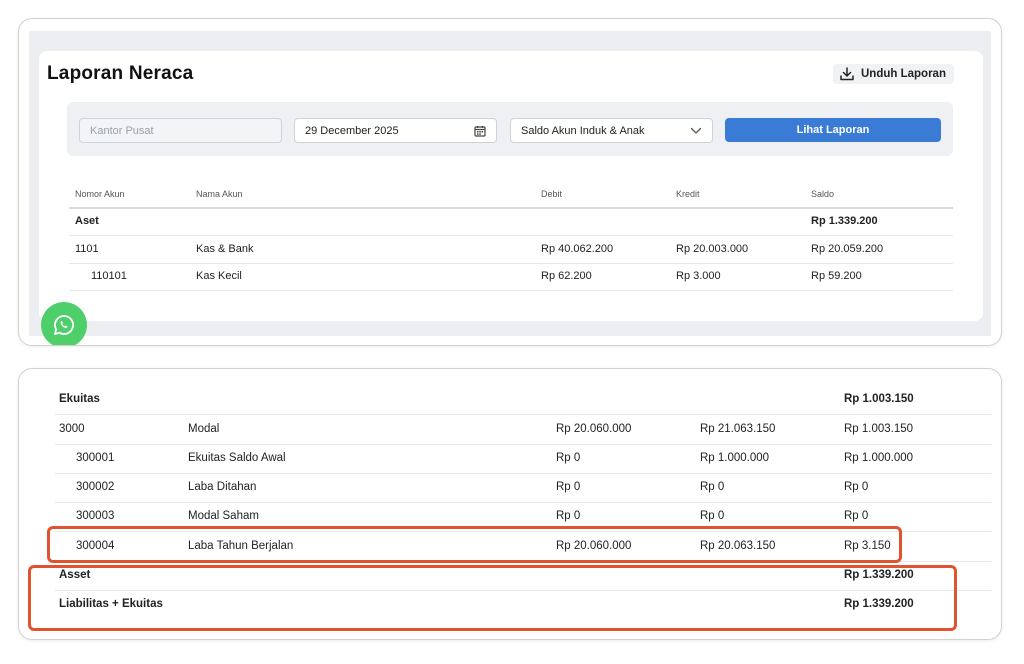 The width and height of the screenshot is (1024, 664). What do you see at coordinates (100, 194) in the screenshot?
I see `column-header-account-number: Nomor Akun` at bounding box center [100, 194].